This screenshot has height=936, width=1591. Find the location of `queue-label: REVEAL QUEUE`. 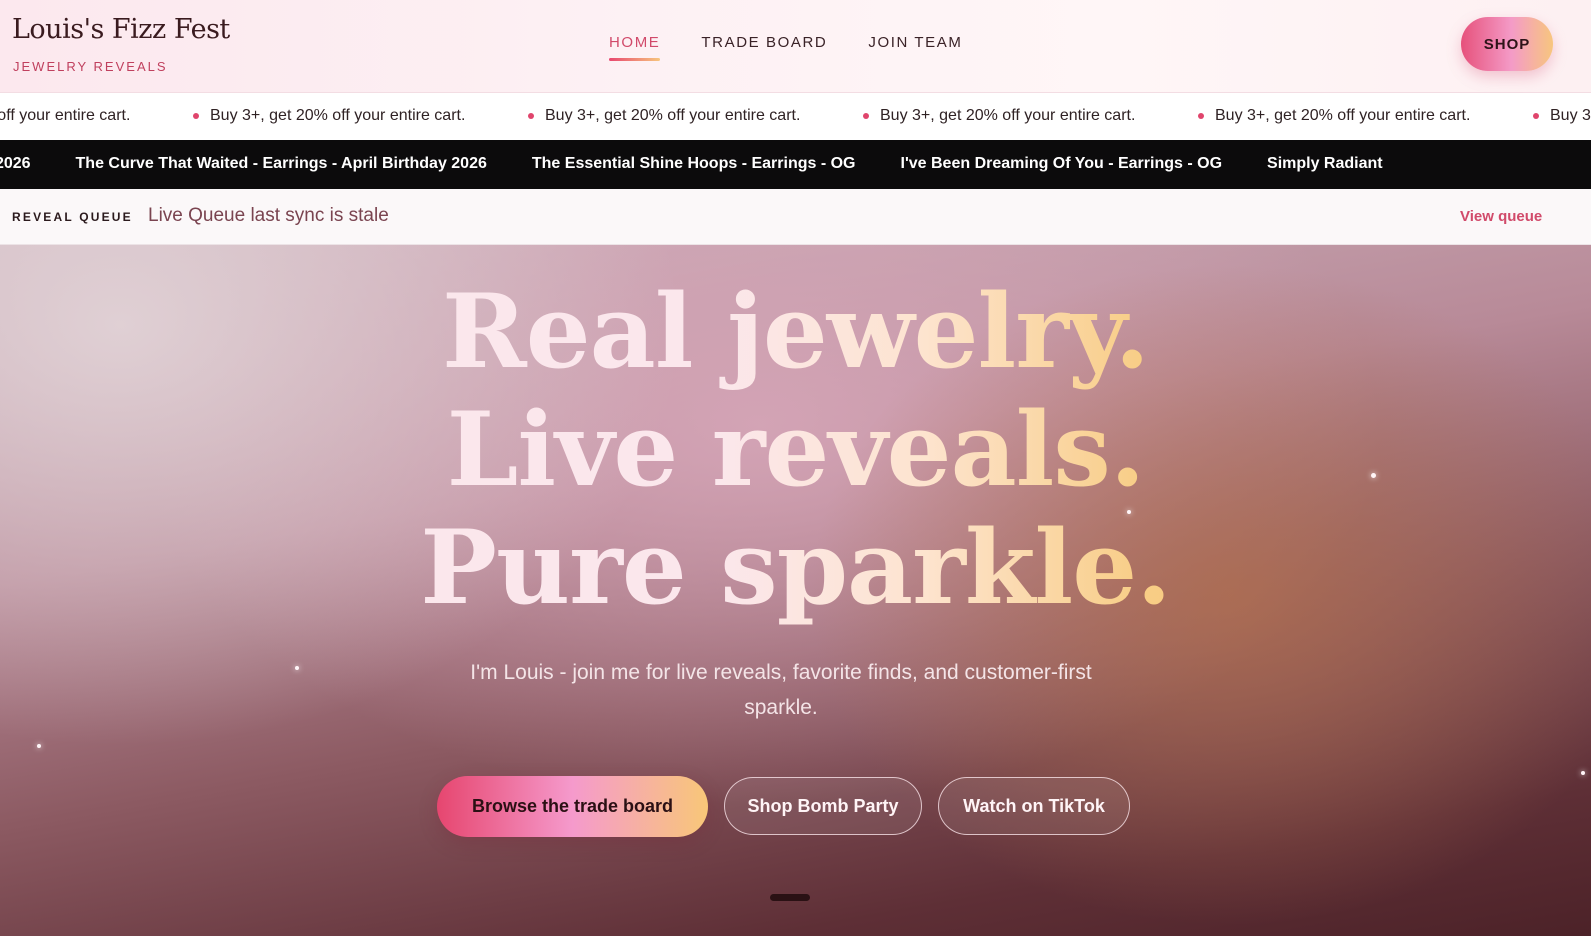

queue-label: REVEAL QUEUE is located at coordinates (72, 217).